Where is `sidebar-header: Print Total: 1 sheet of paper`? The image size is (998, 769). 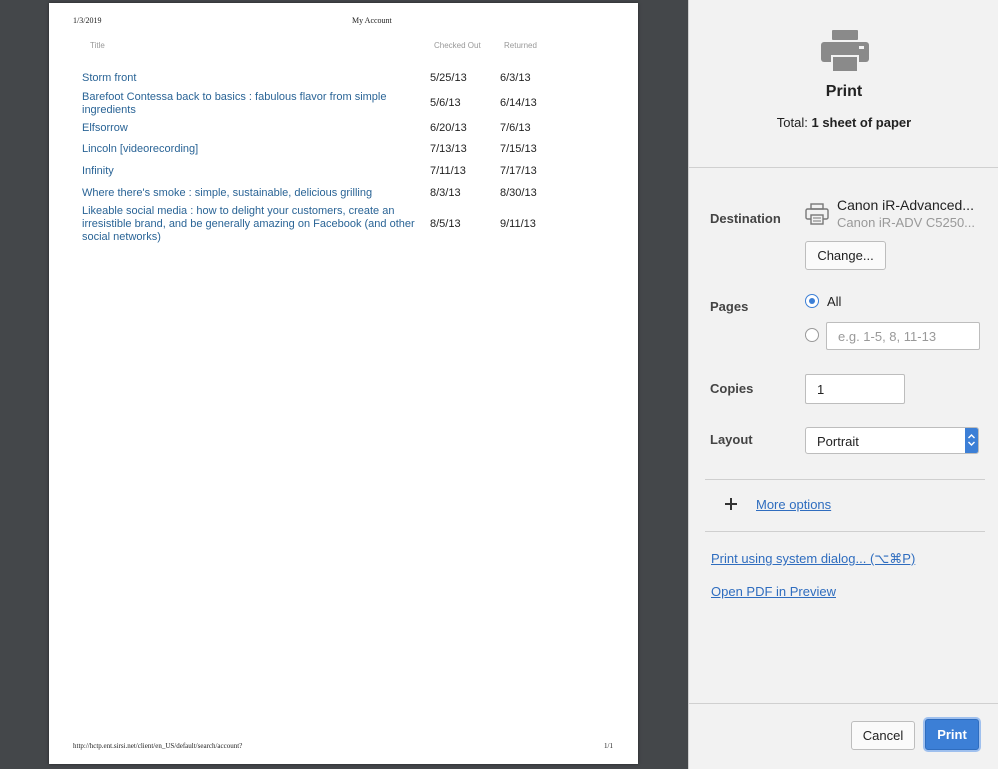
sidebar-header: Print Total: 1 sheet of paper is located at coordinates (843, 84).